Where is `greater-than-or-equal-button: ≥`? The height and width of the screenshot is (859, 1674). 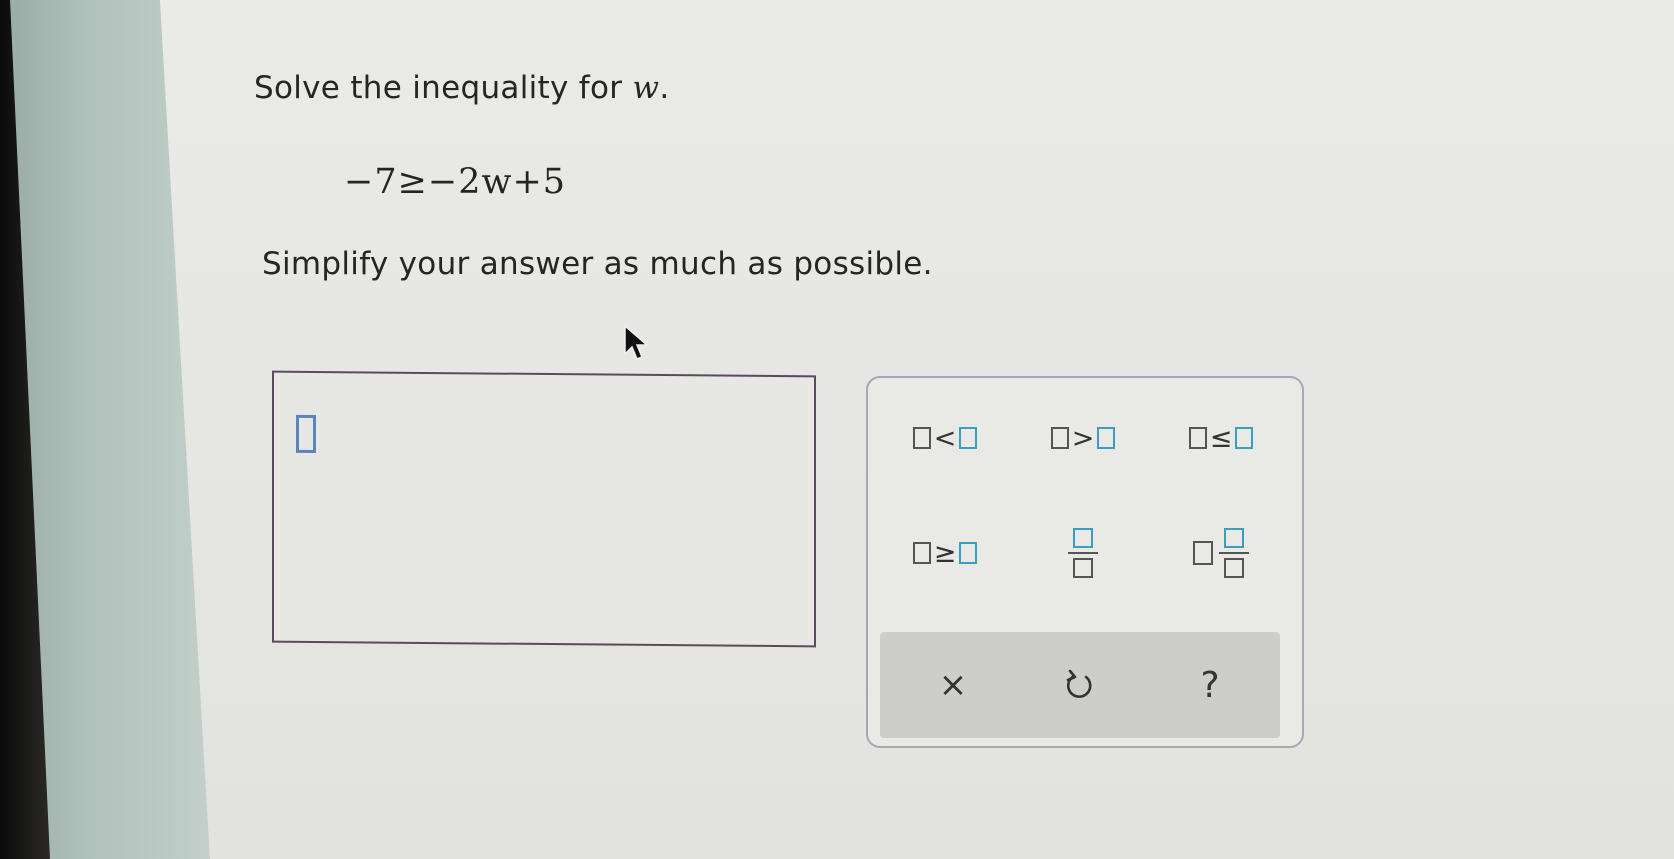
greater-than-or-equal-button: ≥ is located at coordinates (945, 553).